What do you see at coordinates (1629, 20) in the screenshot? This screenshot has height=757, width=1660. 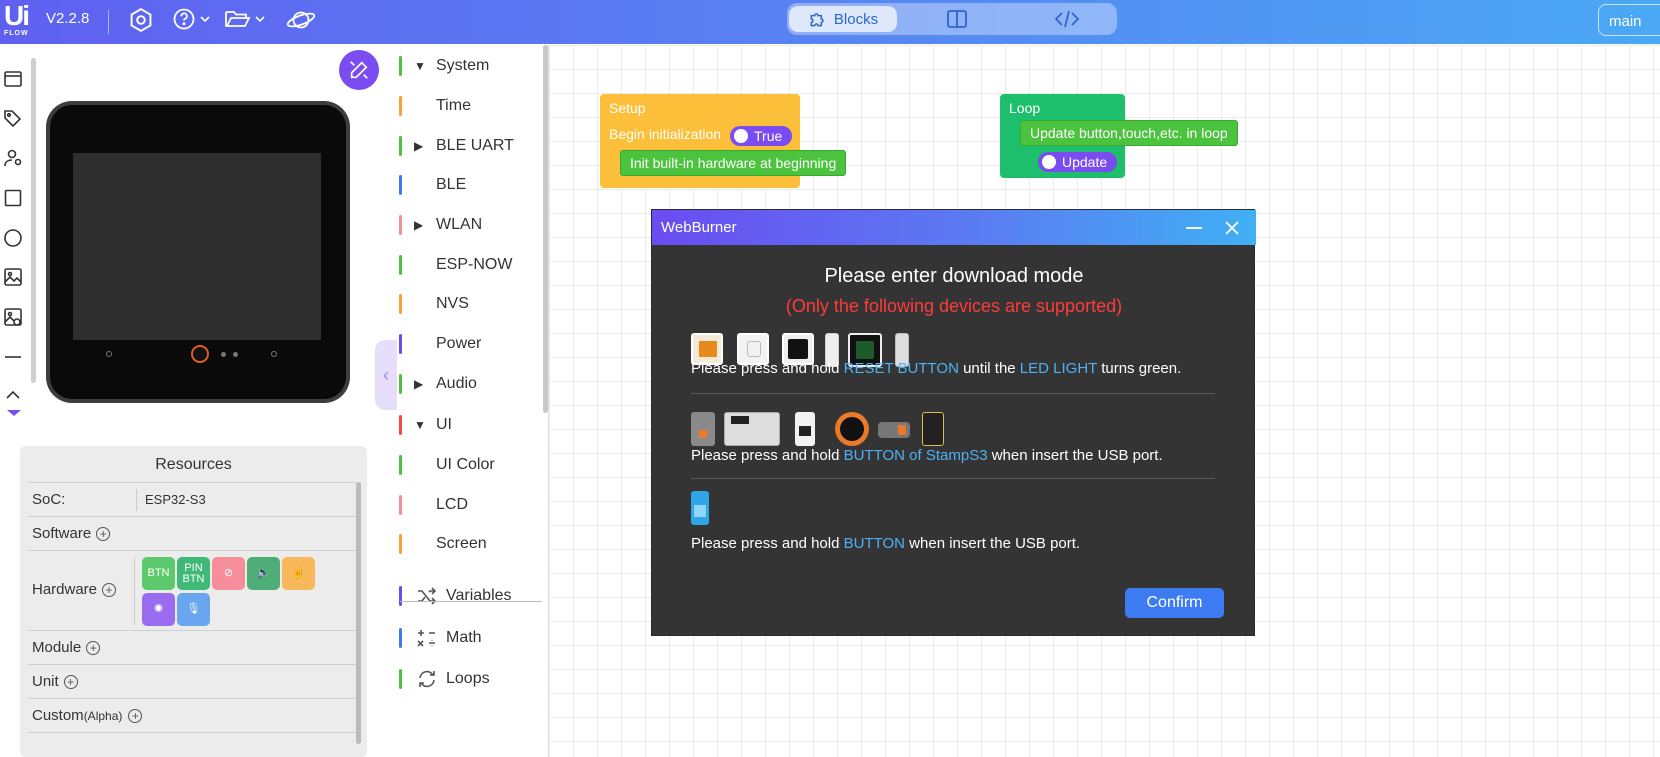 I see `branch-selector: main` at bounding box center [1629, 20].